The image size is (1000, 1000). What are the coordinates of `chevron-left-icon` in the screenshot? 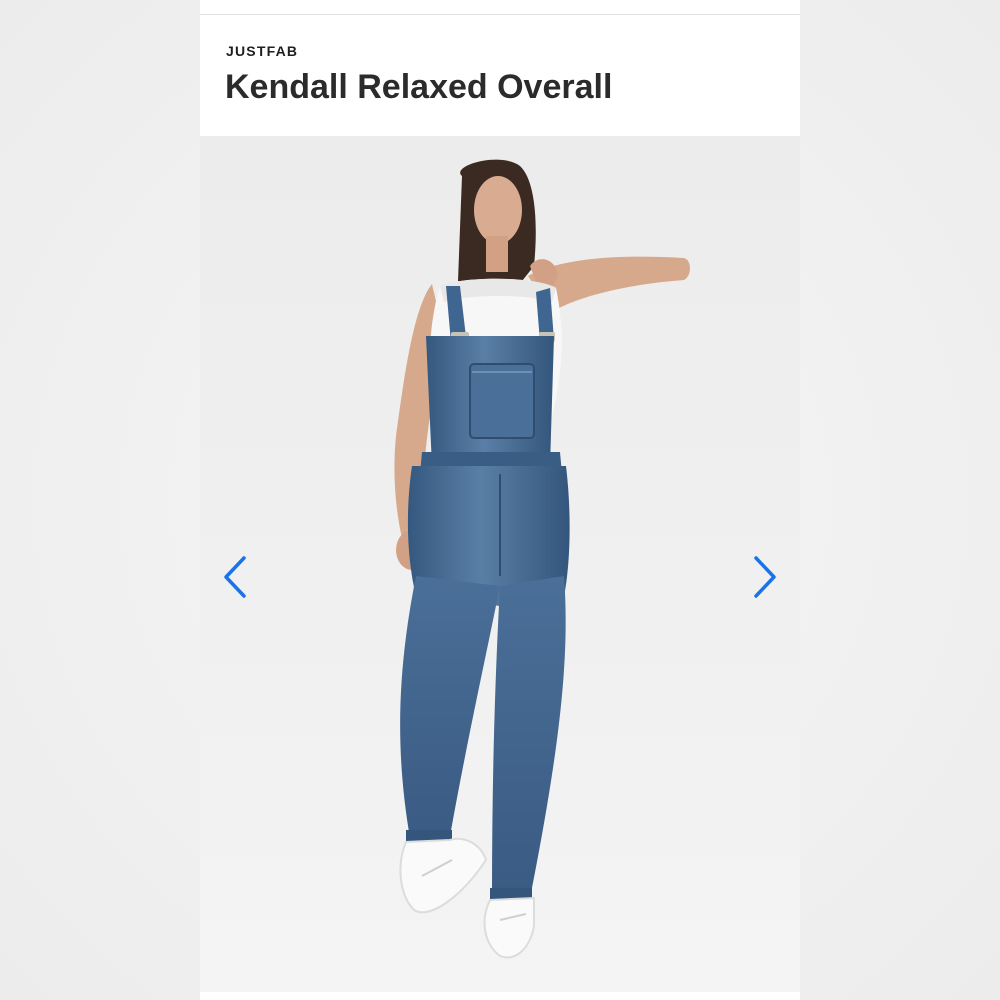 It's located at (235, 577).